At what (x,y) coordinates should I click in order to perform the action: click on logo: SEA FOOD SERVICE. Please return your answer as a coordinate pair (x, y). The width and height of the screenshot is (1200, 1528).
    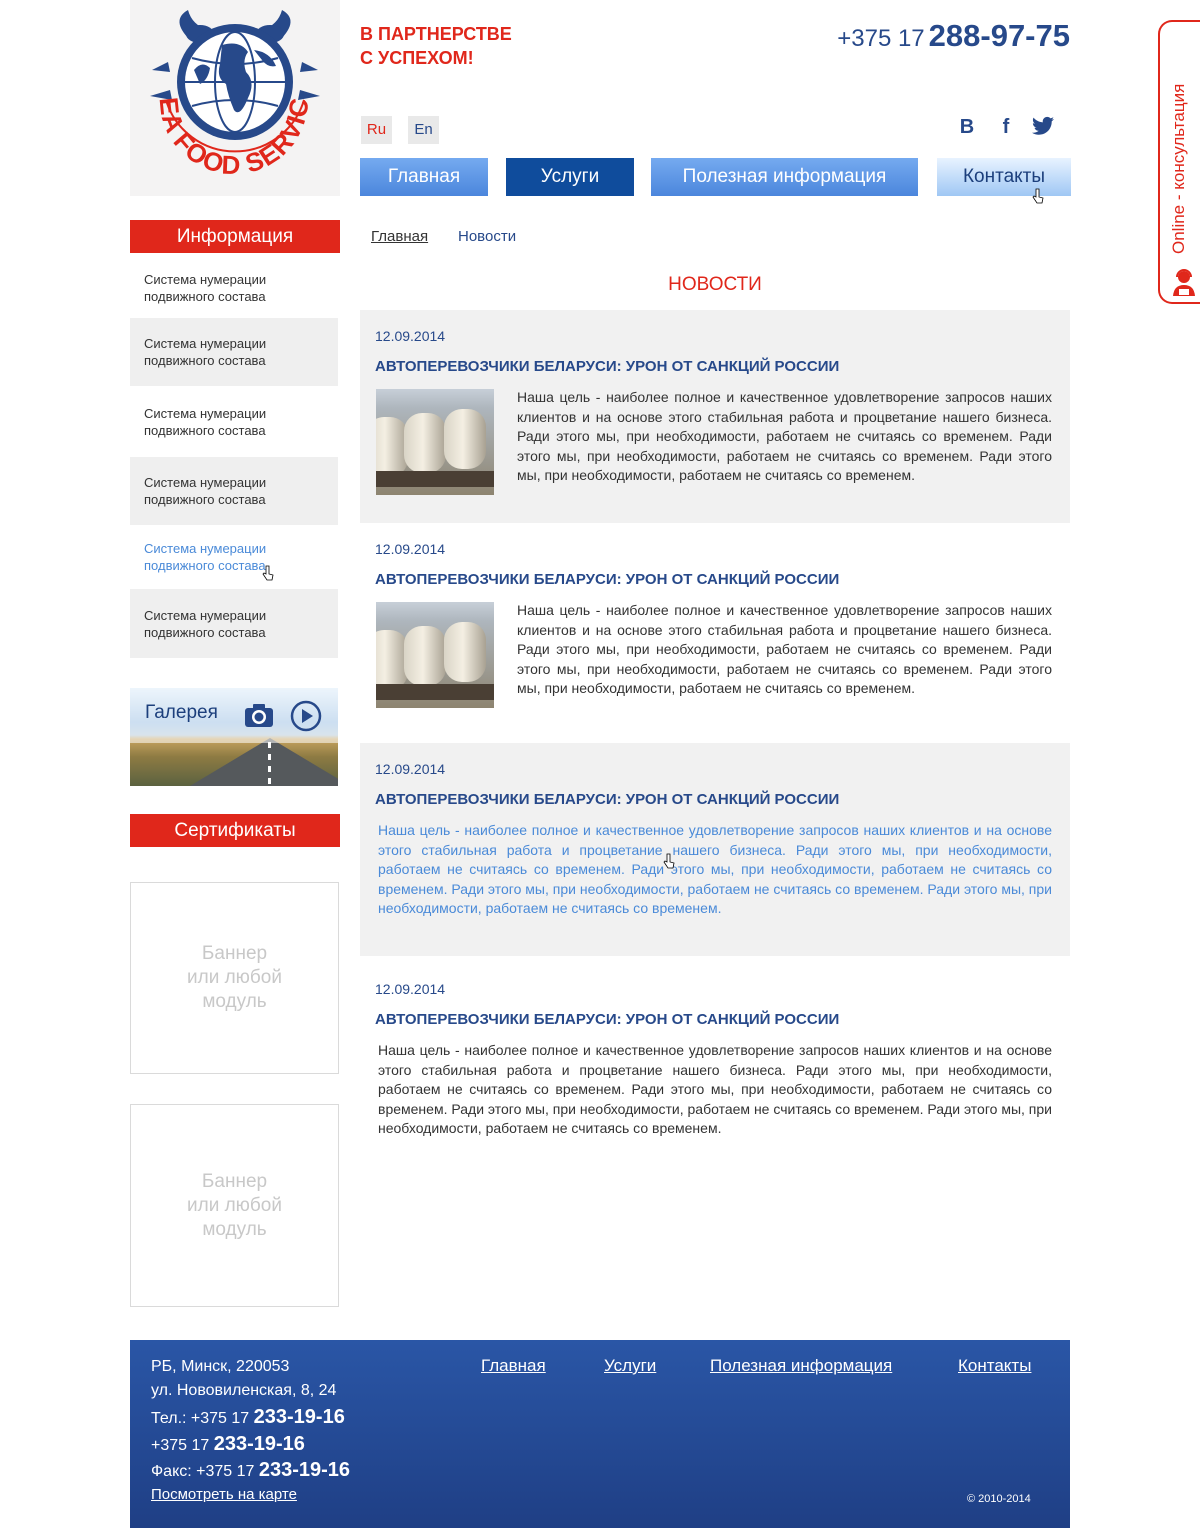
    Looking at the image, I should click on (230, 98).